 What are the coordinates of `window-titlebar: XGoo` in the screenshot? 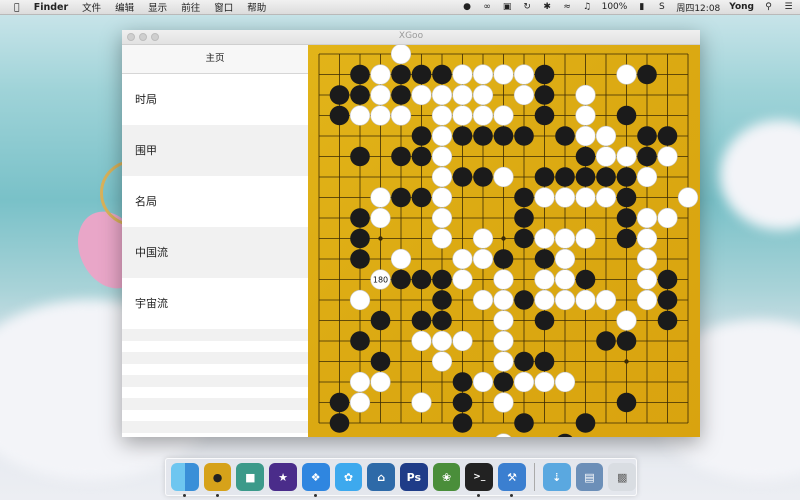 It's located at (411, 37).